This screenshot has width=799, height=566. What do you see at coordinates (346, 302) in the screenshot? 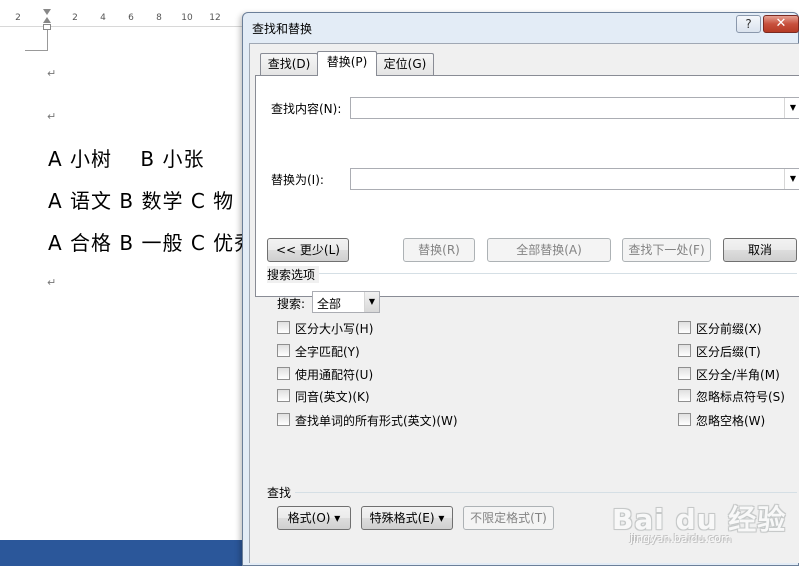
I see `search-direction-select: 全部 ▼` at bounding box center [346, 302].